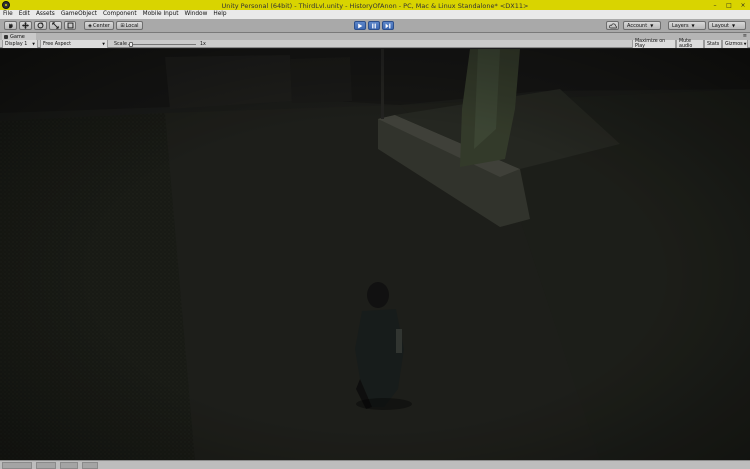  I want to click on scale-tool-button, so click(55, 25).